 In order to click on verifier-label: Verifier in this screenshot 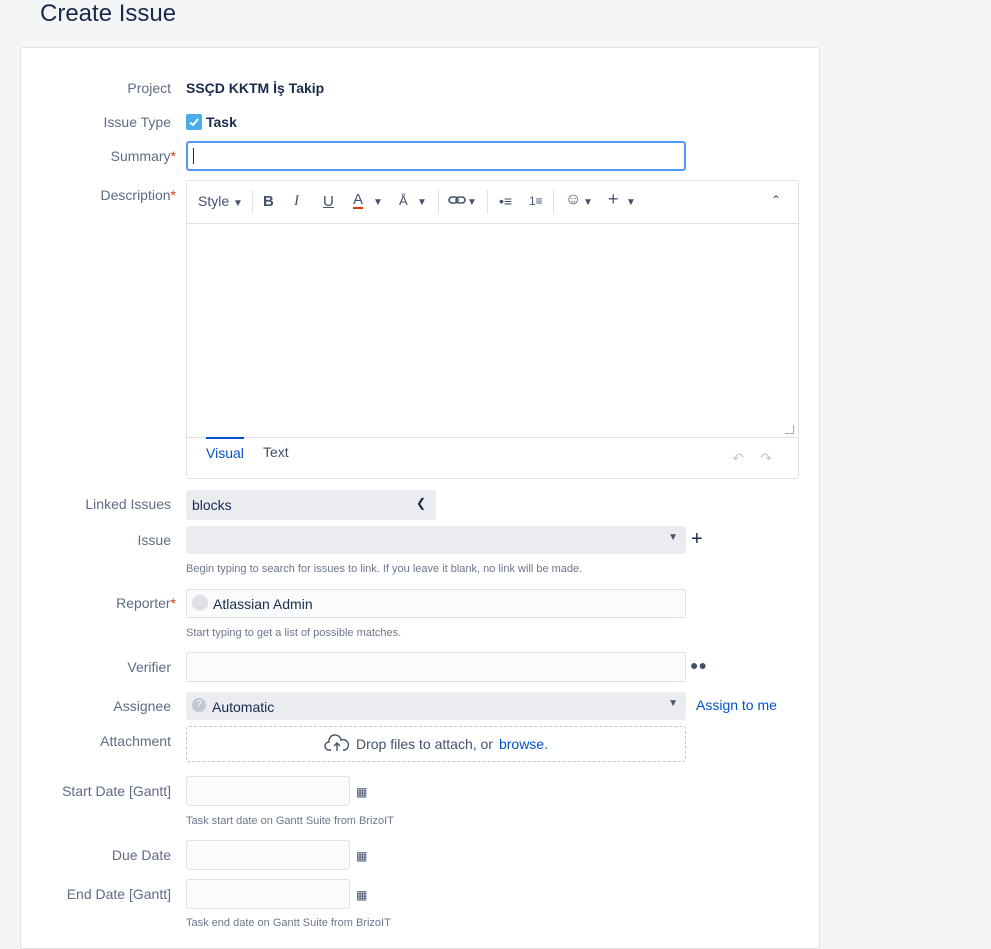, I will do `click(149, 667)`.